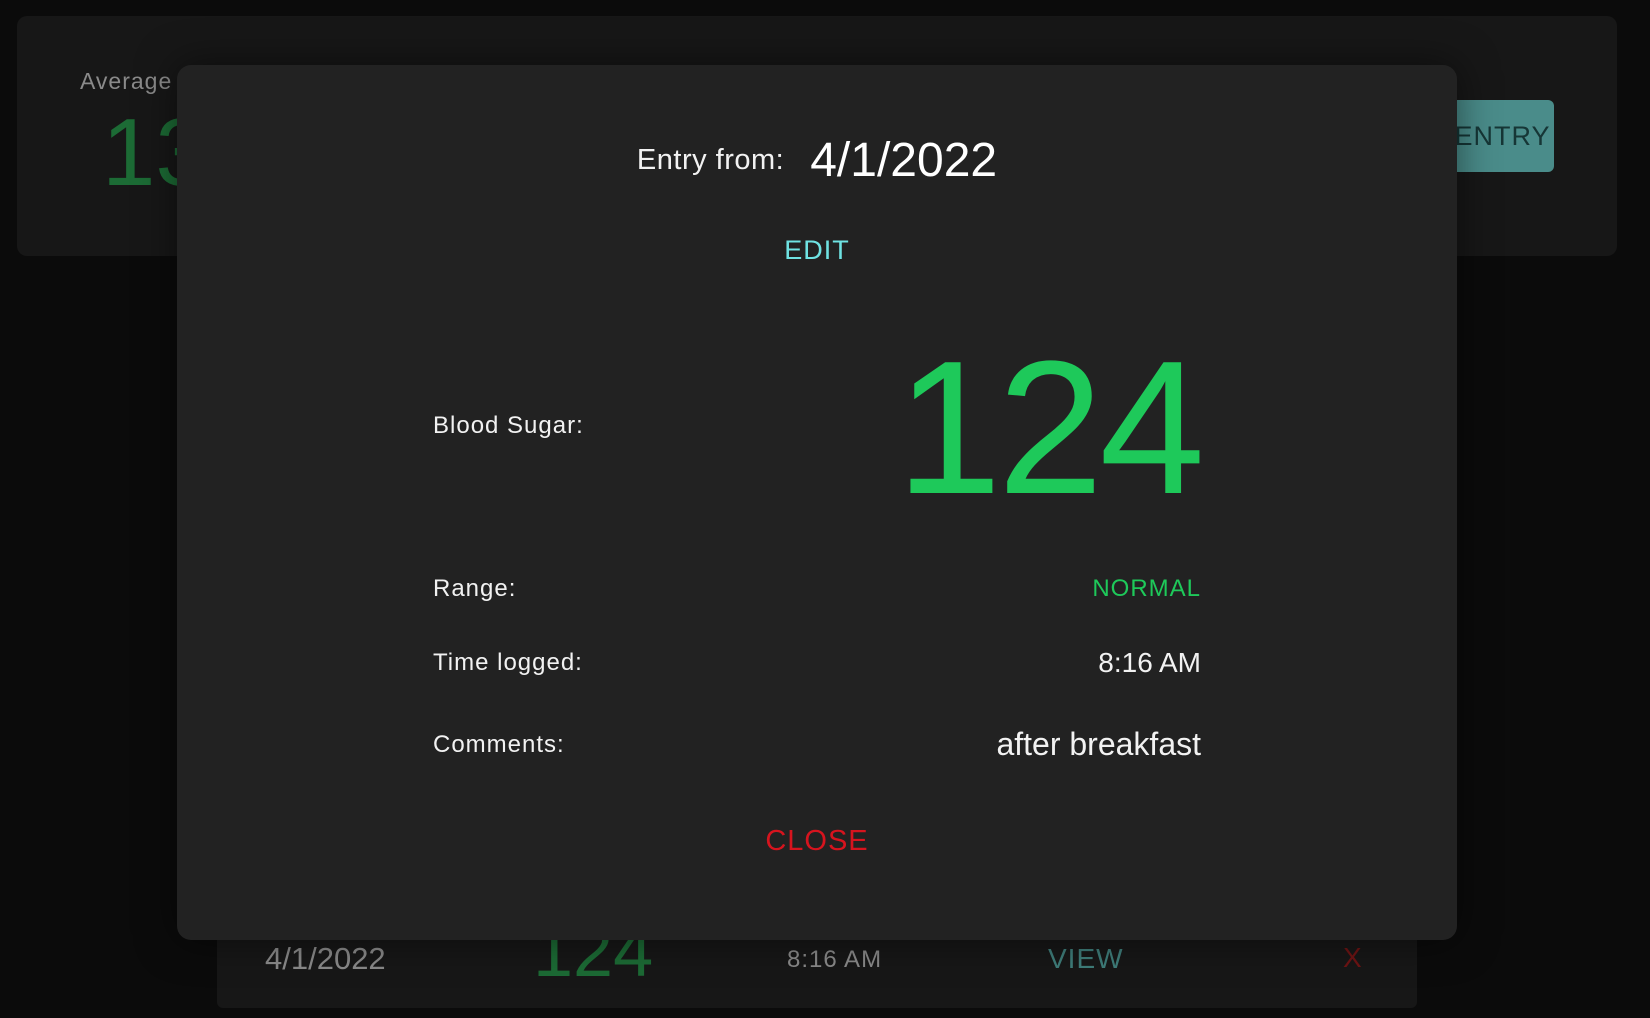 This screenshot has width=1650, height=1018. What do you see at coordinates (1086, 959) in the screenshot?
I see `view-entry-button: VIEW` at bounding box center [1086, 959].